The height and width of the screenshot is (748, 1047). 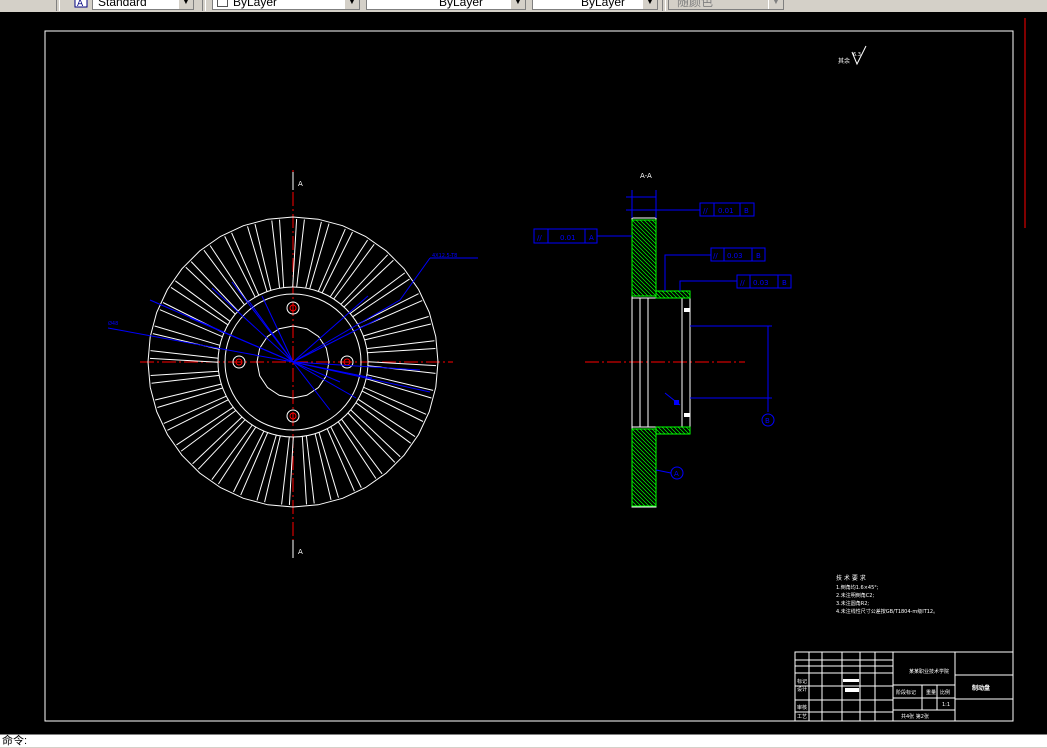 What do you see at coordinates (802, 707) in the screenshot?
I see `row-label: 审核` at bounding box center [802, 707].